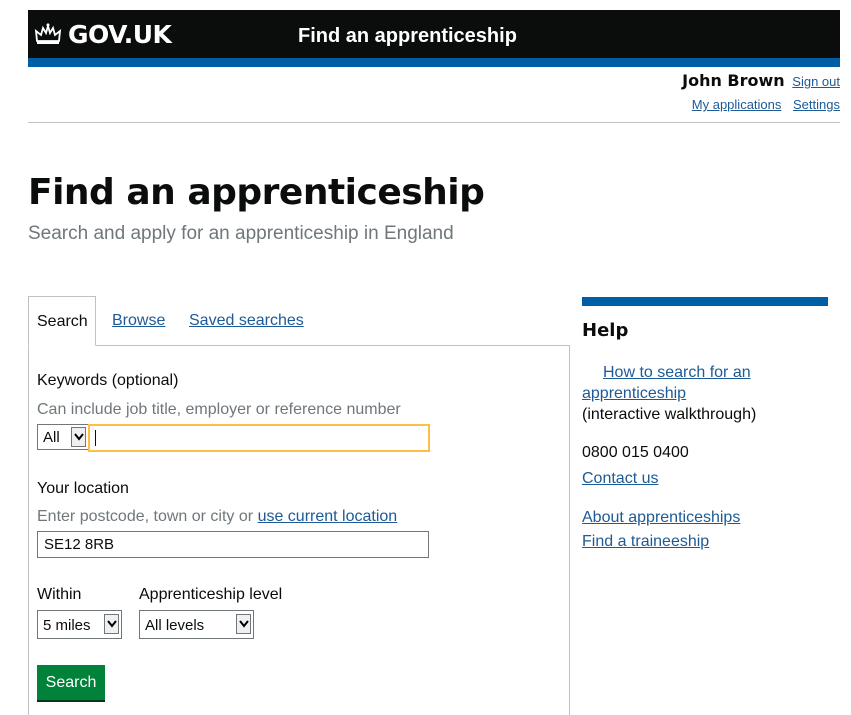  What do you see at coordinates (620, 478) in the screenshot?
I see `contact-us-link: Contact us` at bounding box center [620, 478].